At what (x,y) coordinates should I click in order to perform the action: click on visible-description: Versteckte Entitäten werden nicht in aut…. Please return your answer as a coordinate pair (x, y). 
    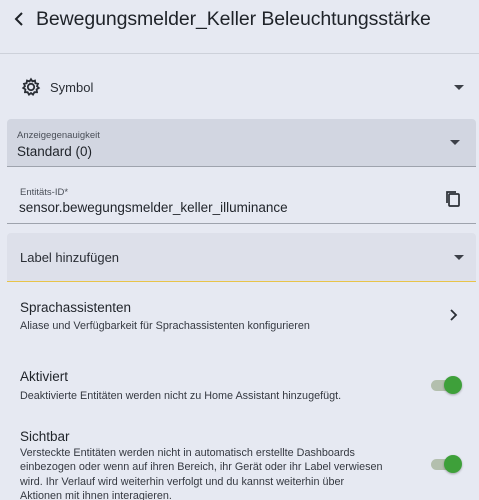
    Looking at the image, I should click on (222, 473).